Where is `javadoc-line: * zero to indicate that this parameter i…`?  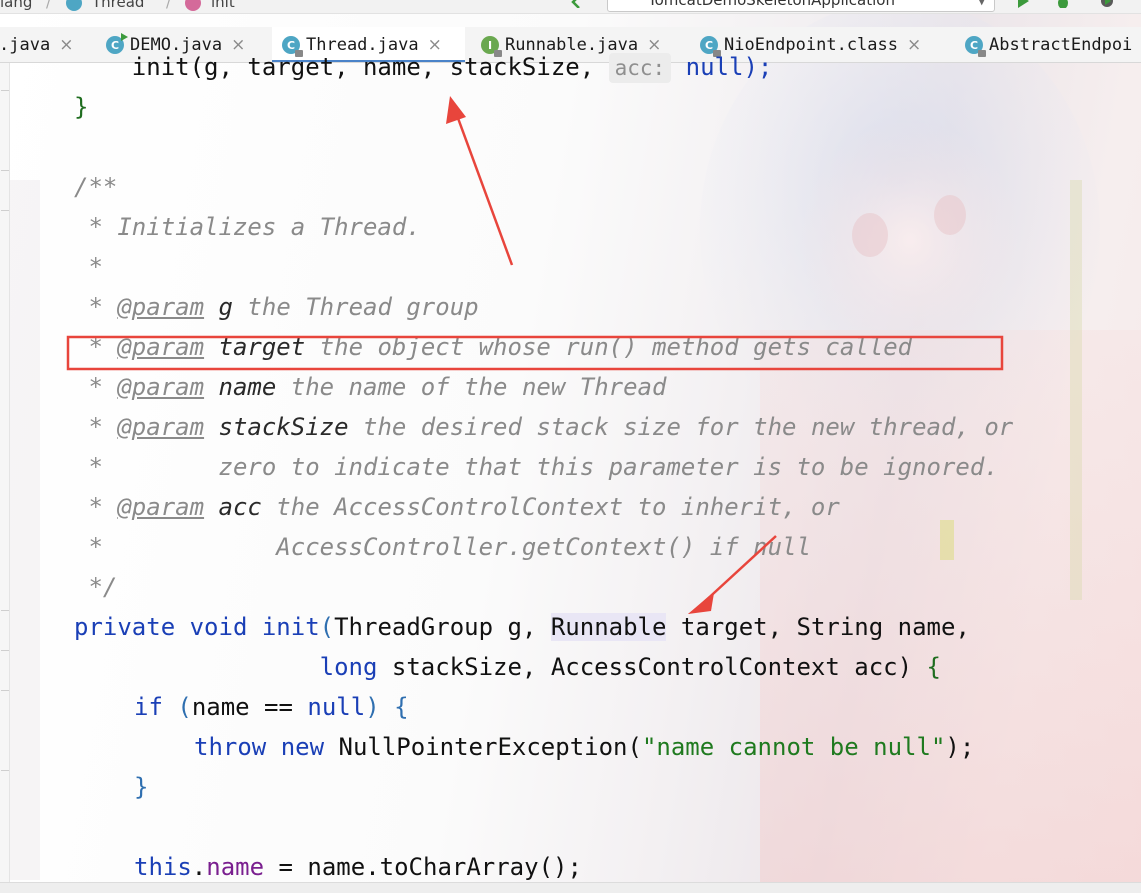 javadoc-line: * zero to indicate that this parameter i… is located at coordinates (536, 467).